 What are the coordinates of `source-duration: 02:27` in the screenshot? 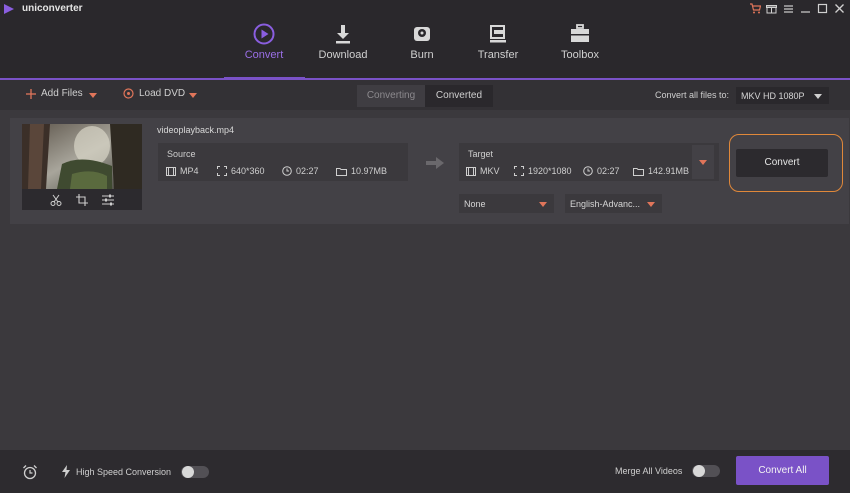 It's located at (300, 171).